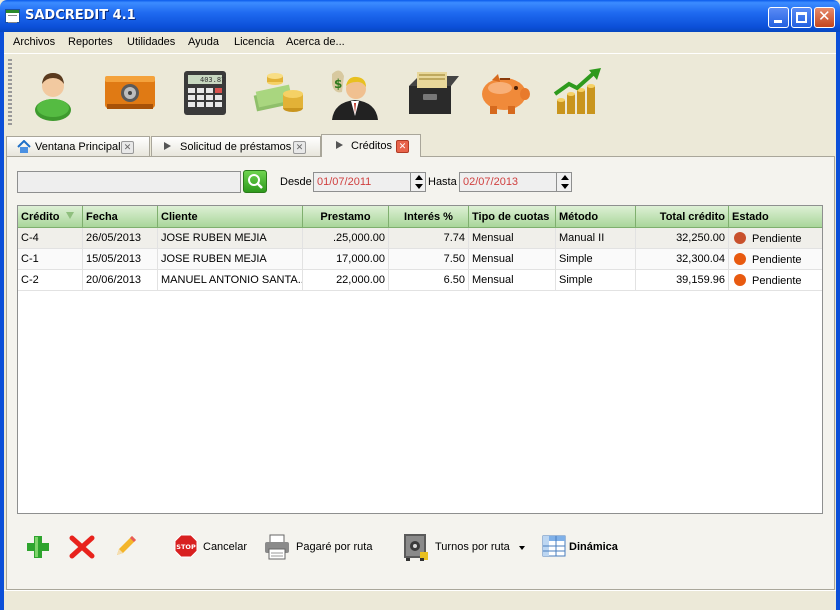 The height and width of the screenshot is (610, 840). Describe the element at coordinates (778, 17) in the screenshot. I see `minimize-button` at that location.